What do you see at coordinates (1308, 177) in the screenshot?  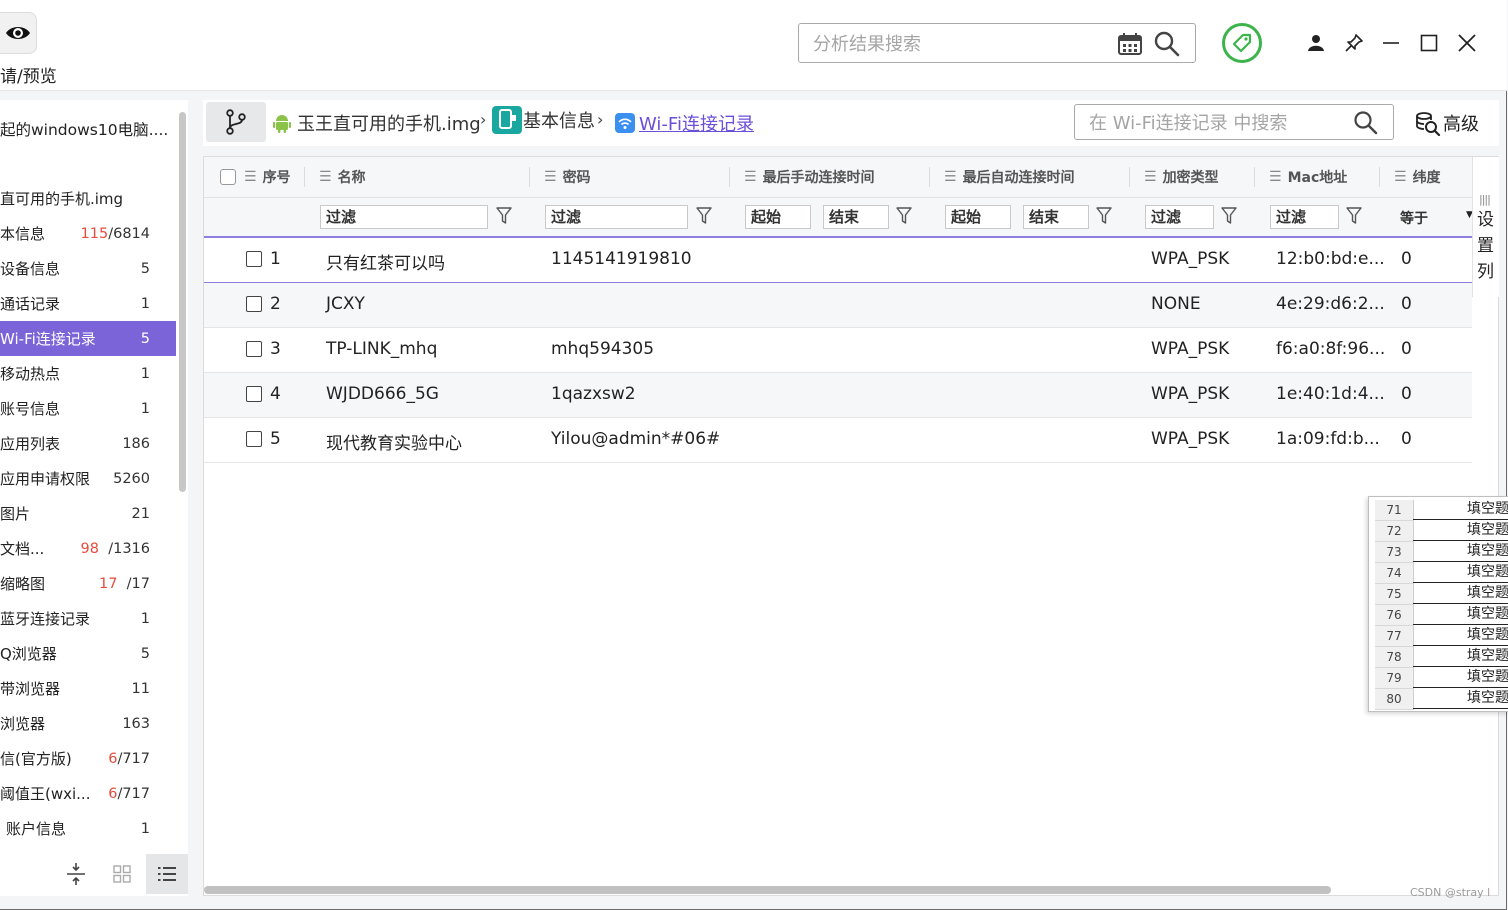 I see `column-header-mac: ☰ Mac地址` at bounding box center [1308, 177].